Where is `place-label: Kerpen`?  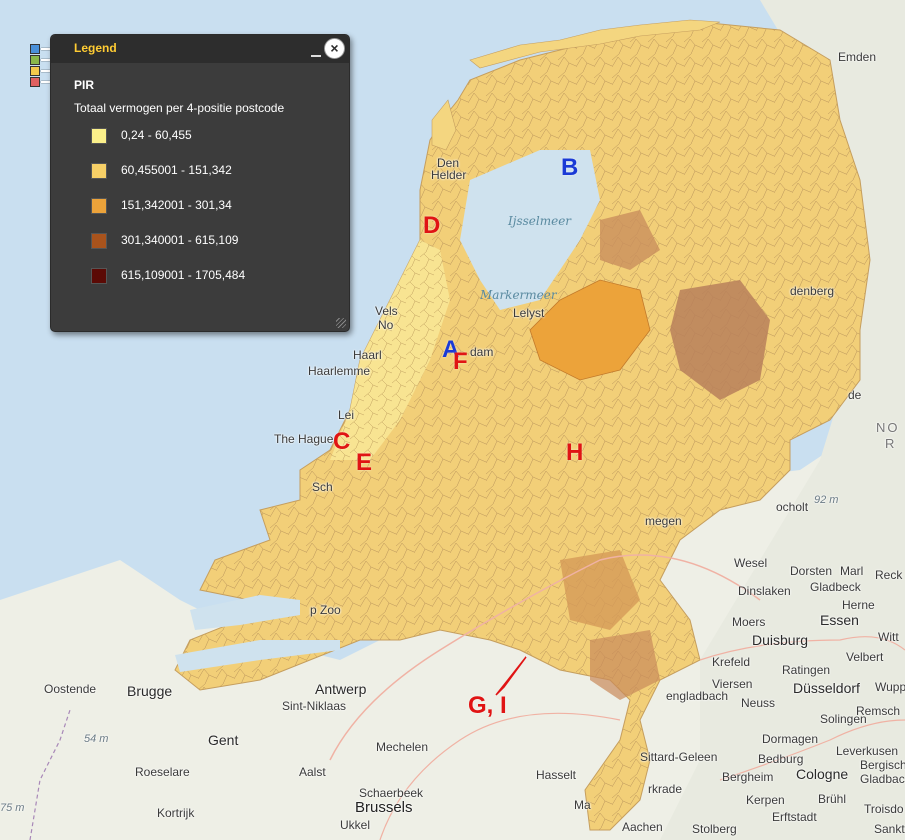 place-label: Kerpen is located at coordinates (765, 800).